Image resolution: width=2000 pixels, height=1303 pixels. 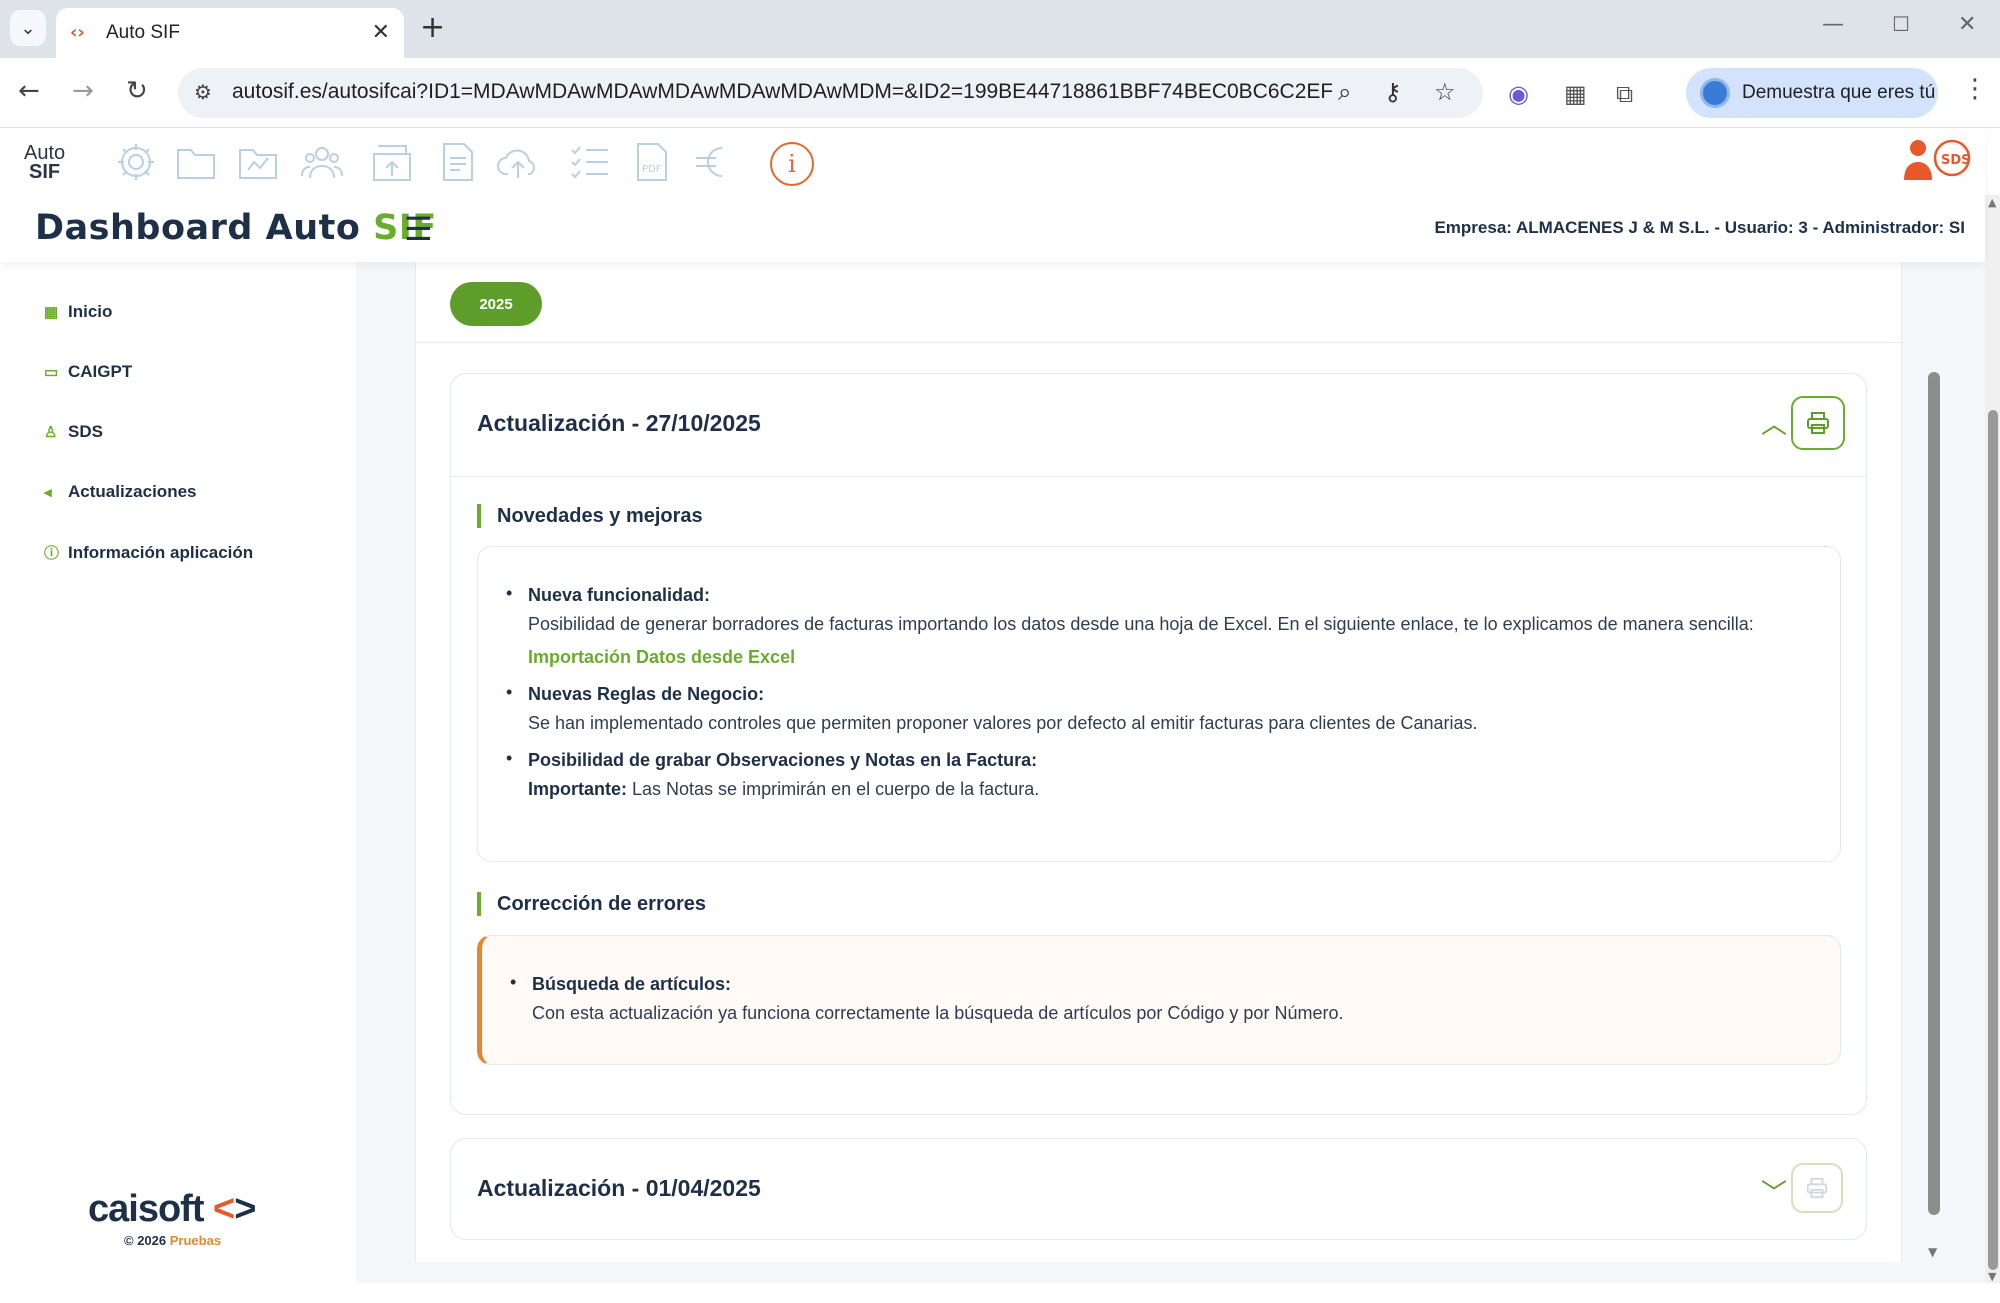 What do you see at coordinates (1158, 425) in the screenshot?
I see `update-header: Actualización - 27/10/2025 ︿` at bounding box center [1158, 425].